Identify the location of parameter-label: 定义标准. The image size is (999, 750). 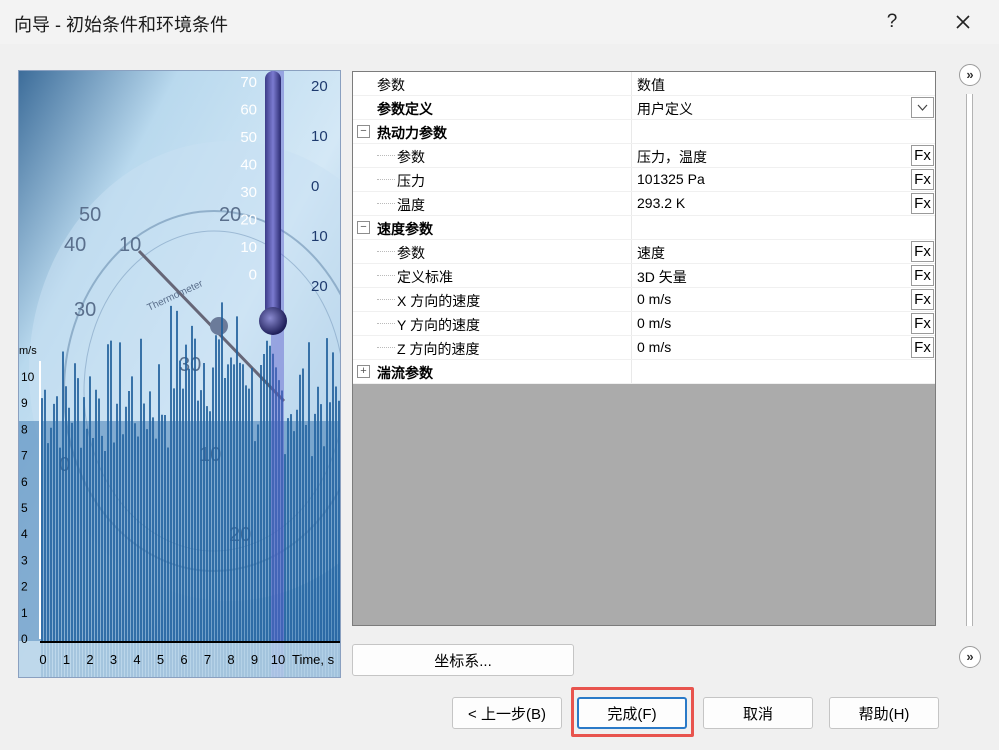
(425, 277).